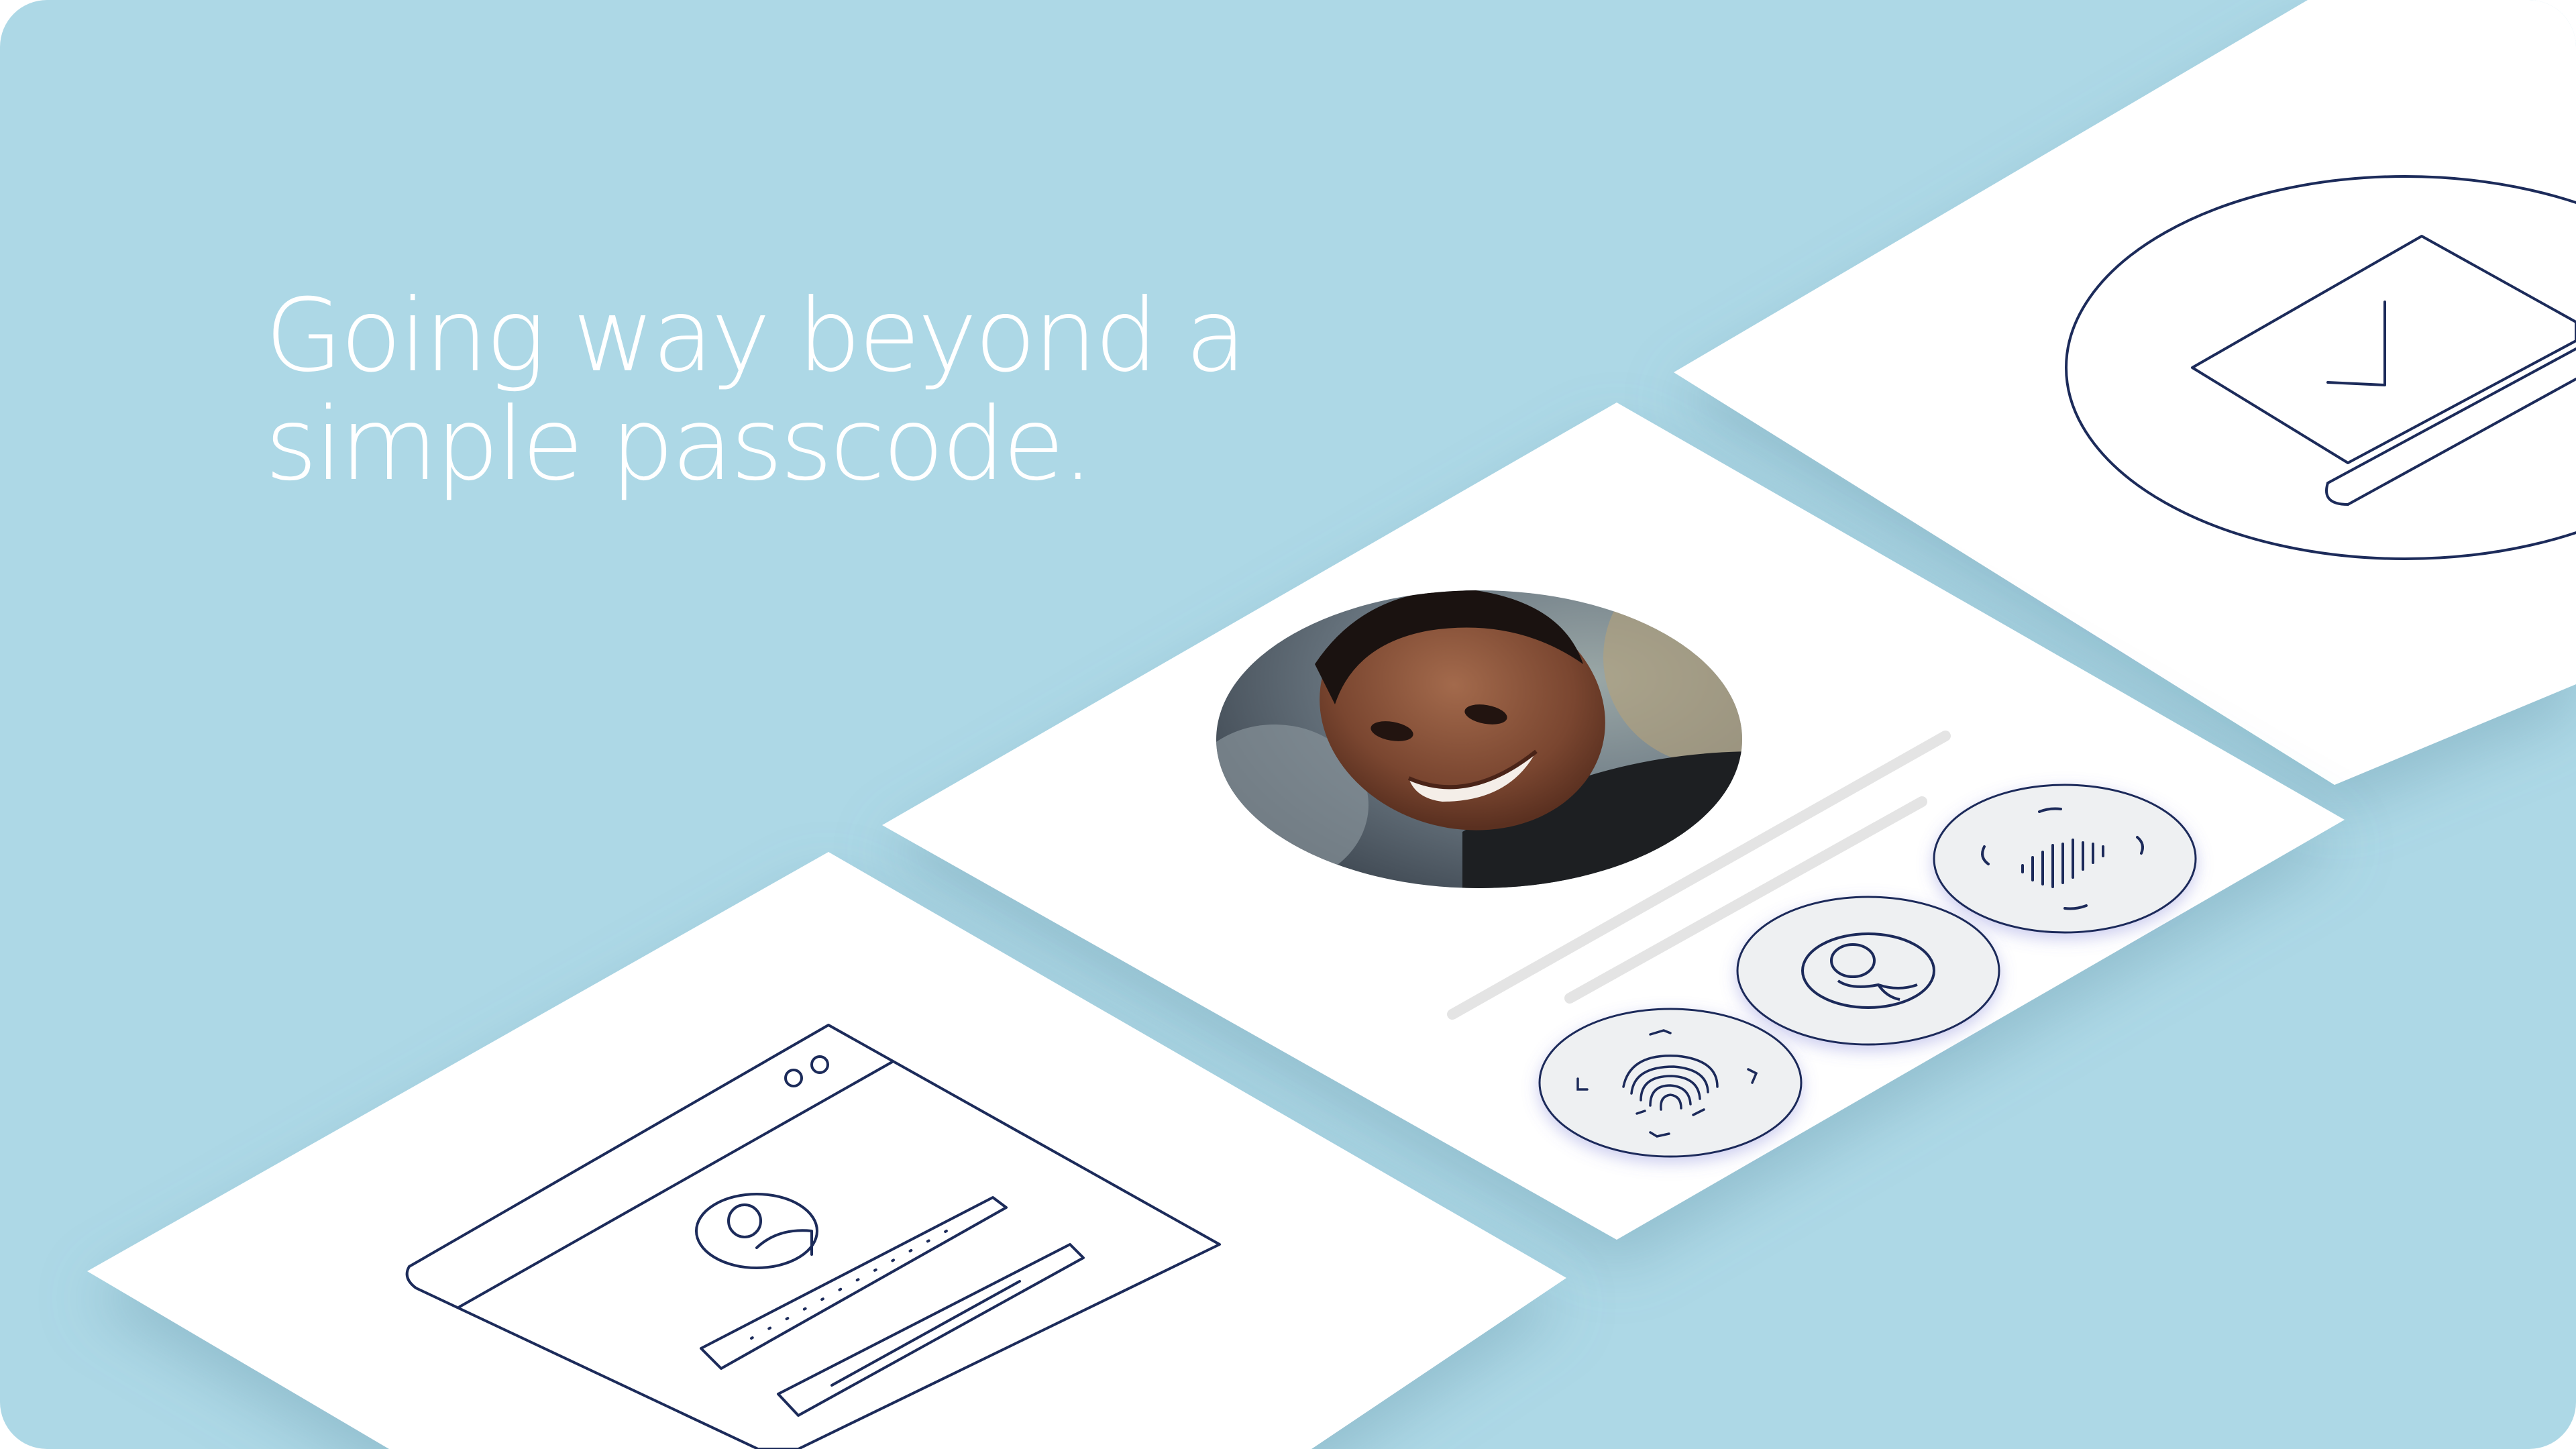 The image size is (2576, 1449). Describe the element at coordinates (679, 444) in the screenshot. I see `headline-line-2: simple passcode.` at that location.